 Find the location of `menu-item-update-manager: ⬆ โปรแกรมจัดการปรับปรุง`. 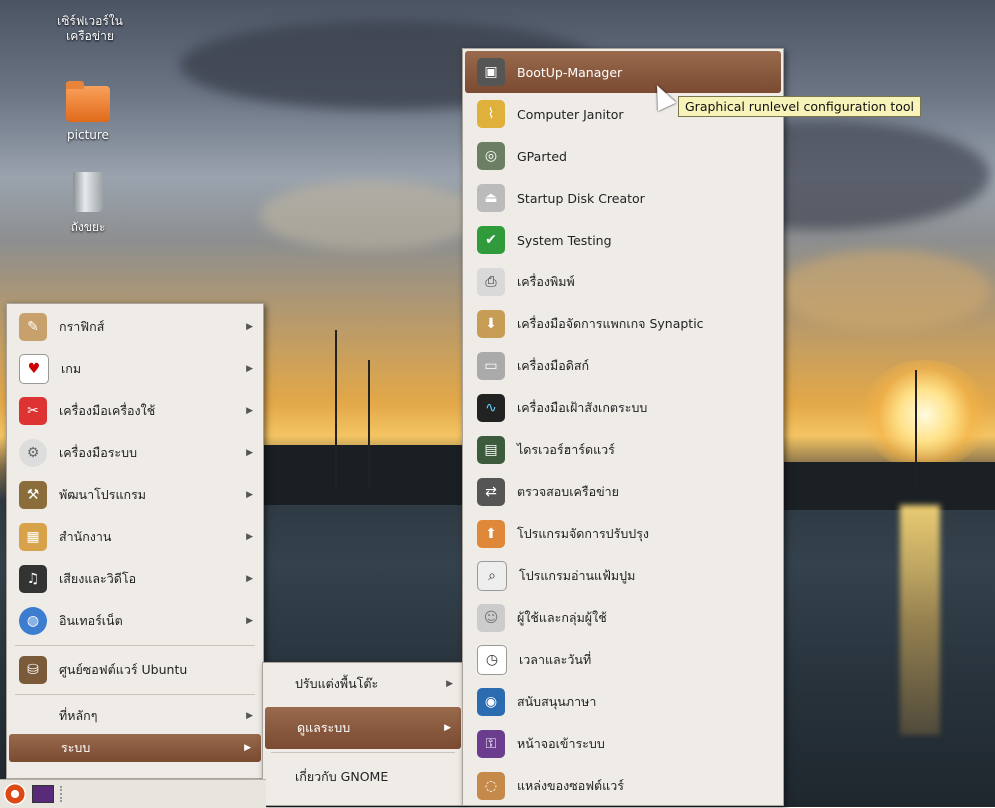

menu-item-update-manager: ⬆ โปรแกรมจัดการปรับปรุง is located at coordinates (623, 534).